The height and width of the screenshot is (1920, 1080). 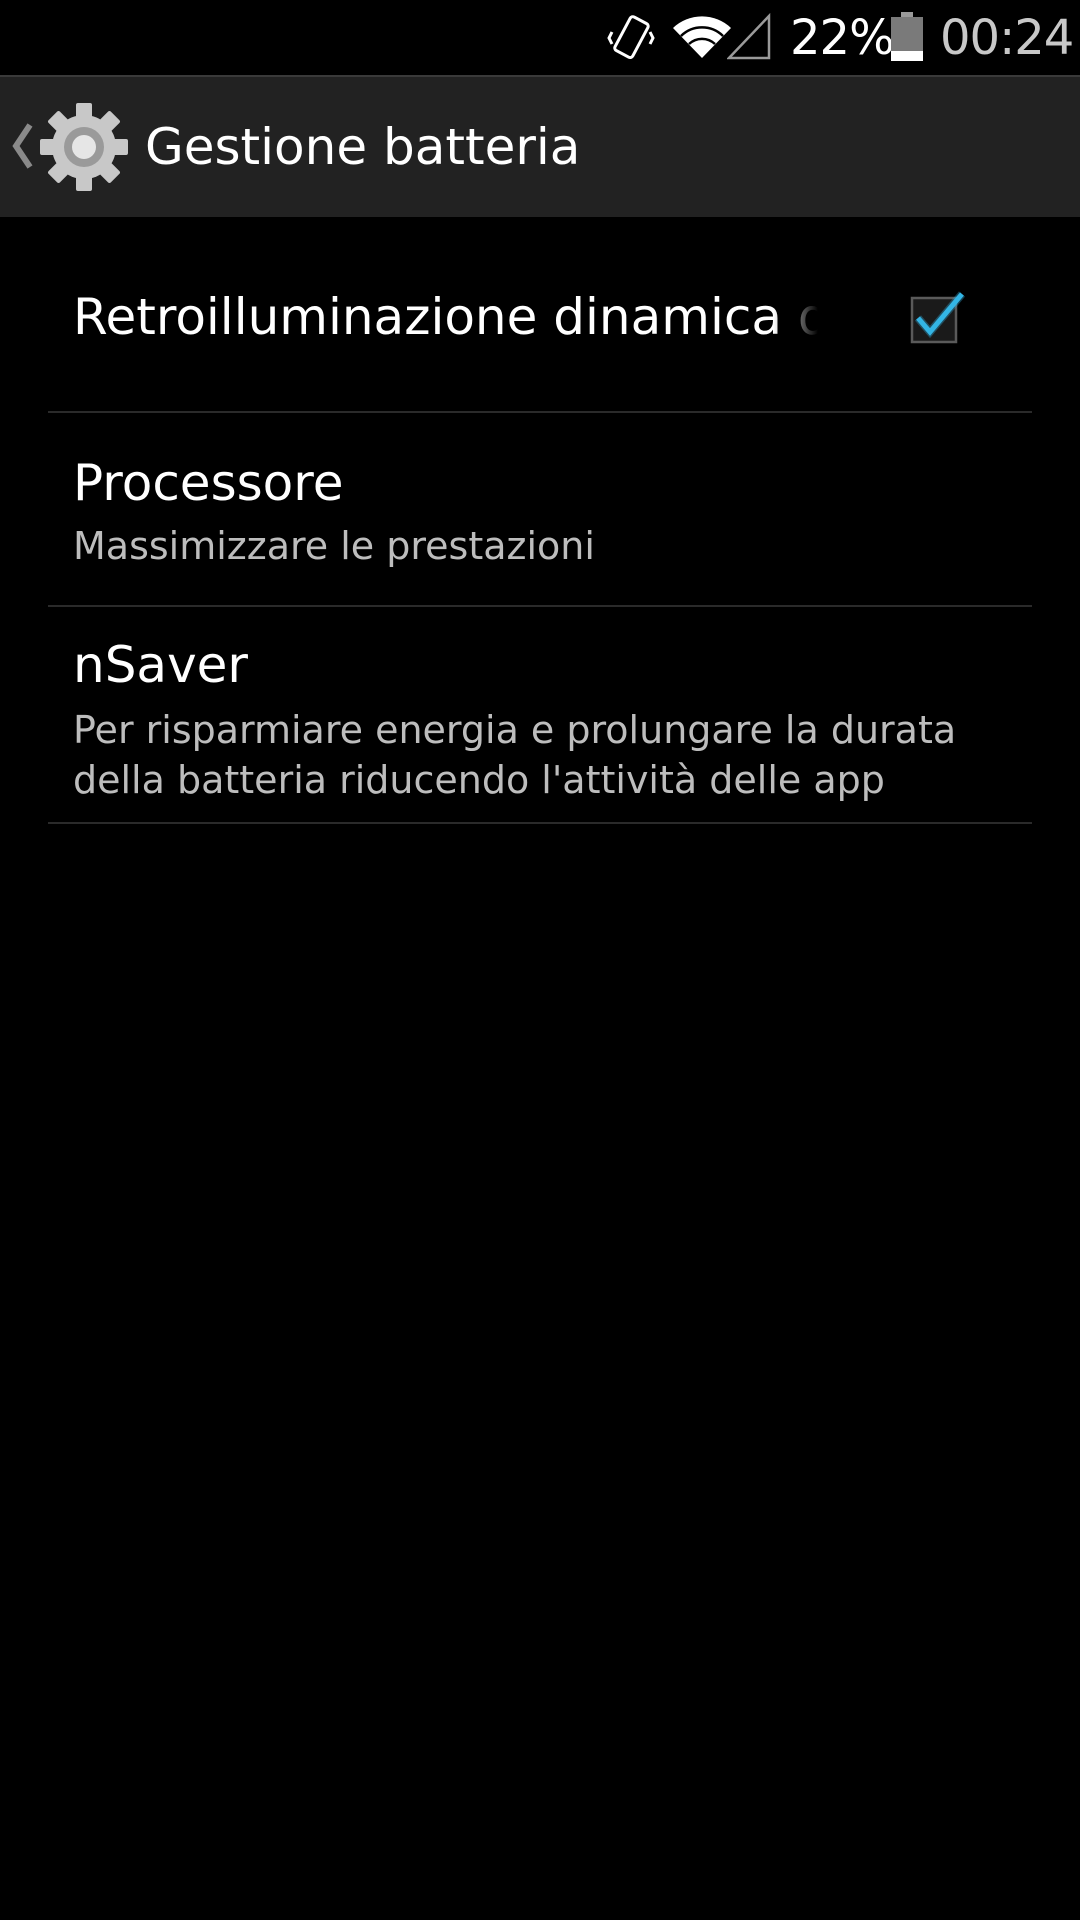 I want to click on action-bar: Gestione batteria, so click(x=540, y=146).